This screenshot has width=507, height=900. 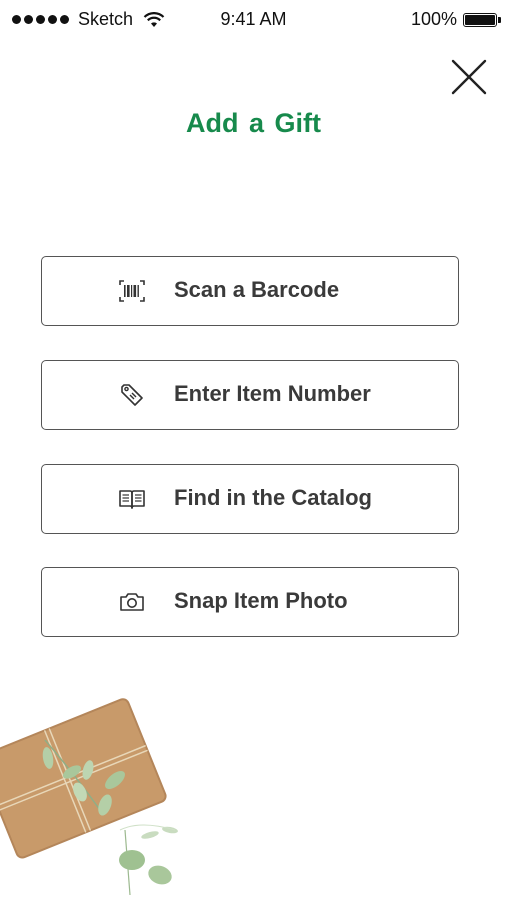 What do you see at coordinates (132, 291) in the screenshot?
I see `barcode-icon` at bounding box center [132, 291].